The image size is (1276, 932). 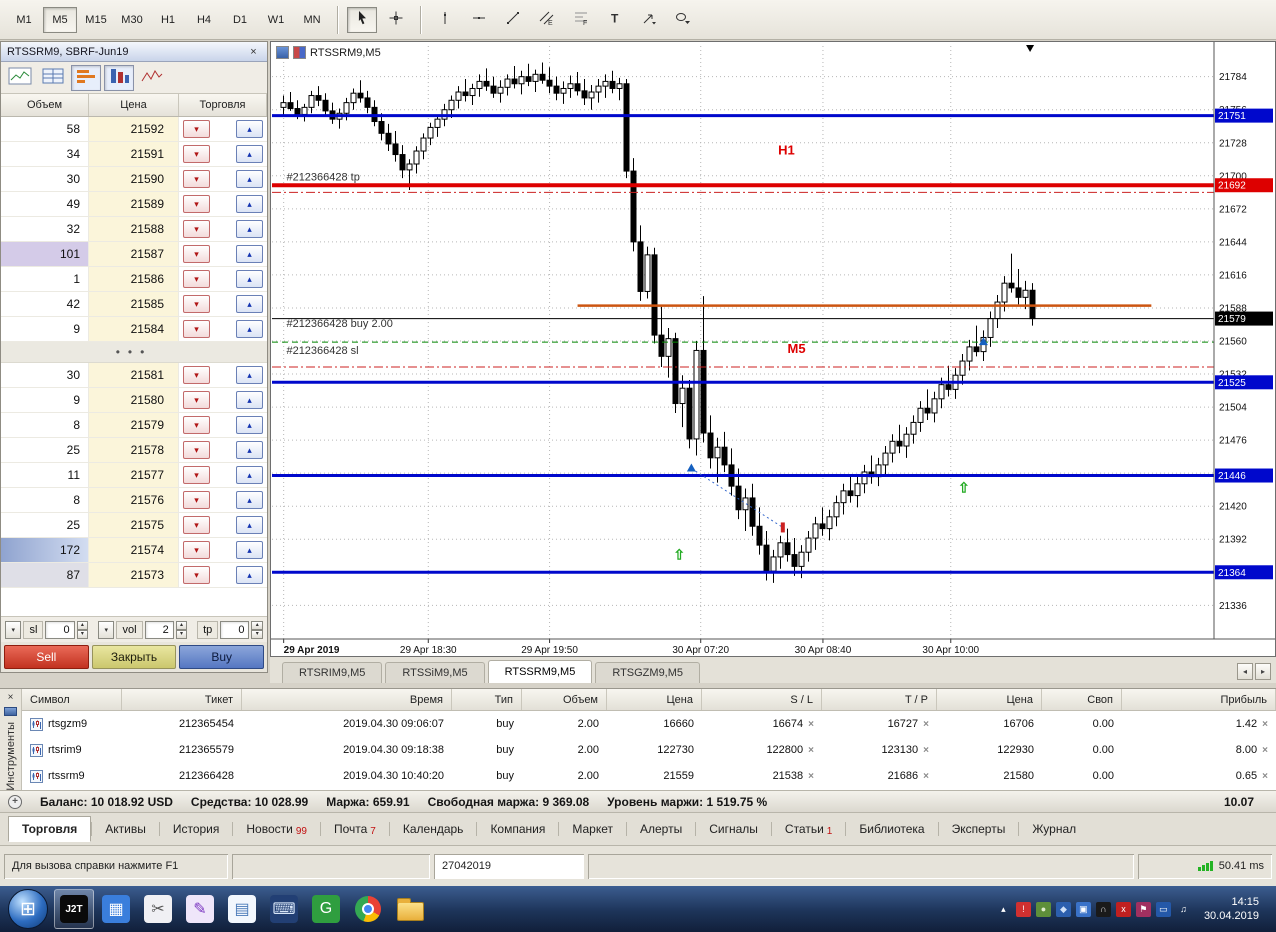 I want to click on sell-button: Sell, so click(x=46, y=657).